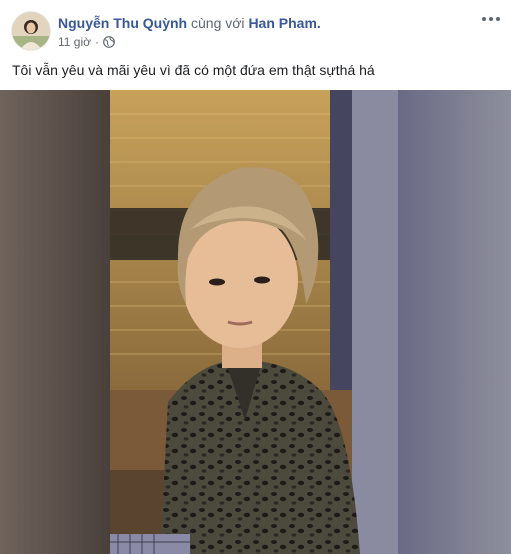 This screenshot has height=554, width=511. I want to click on post-meta: 11 giờ ·, so click(86, 42).